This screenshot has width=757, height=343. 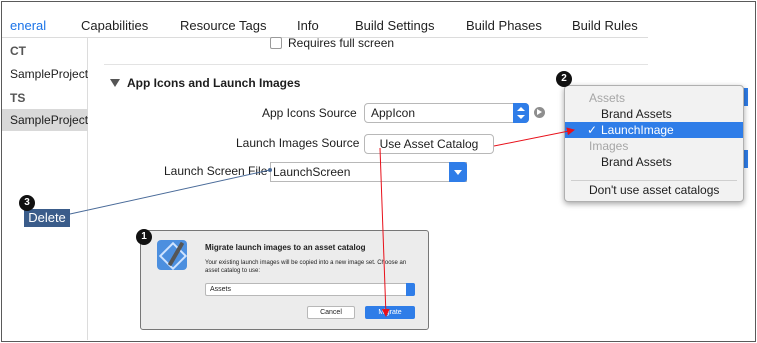 What do you see at coordinates (144, 237) in the screenshot?
I see `callout-badge-1: 1` at bounding box center [144, 237].